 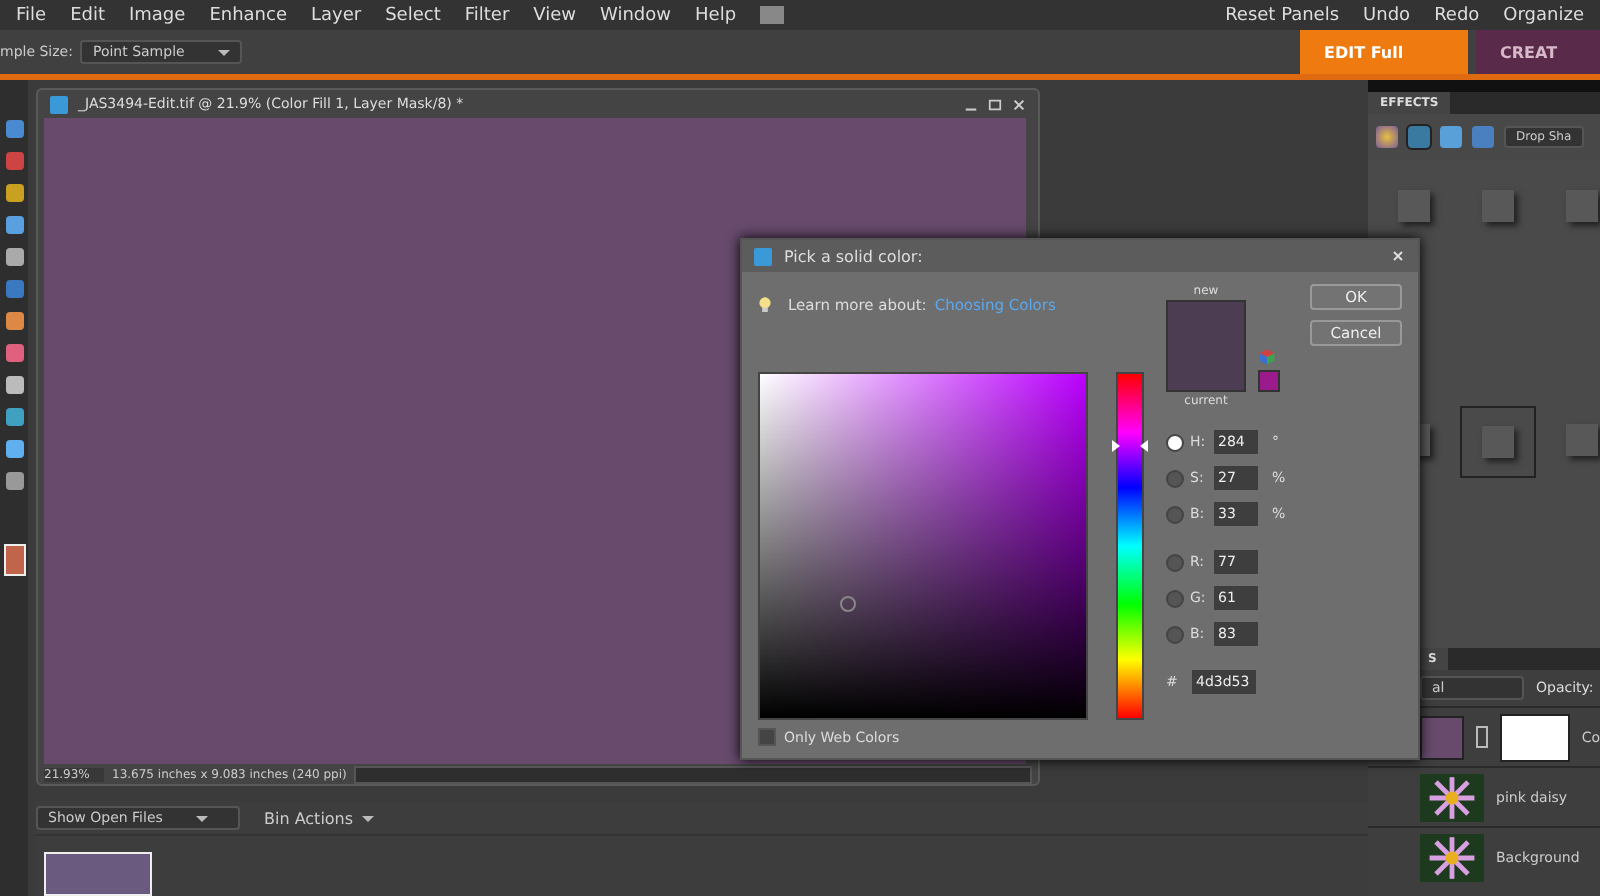 What do you see at coordinates (1387, 15) in the screenshot?
I see `toolbar-button: Undo` at bounding box center [1387, 15].